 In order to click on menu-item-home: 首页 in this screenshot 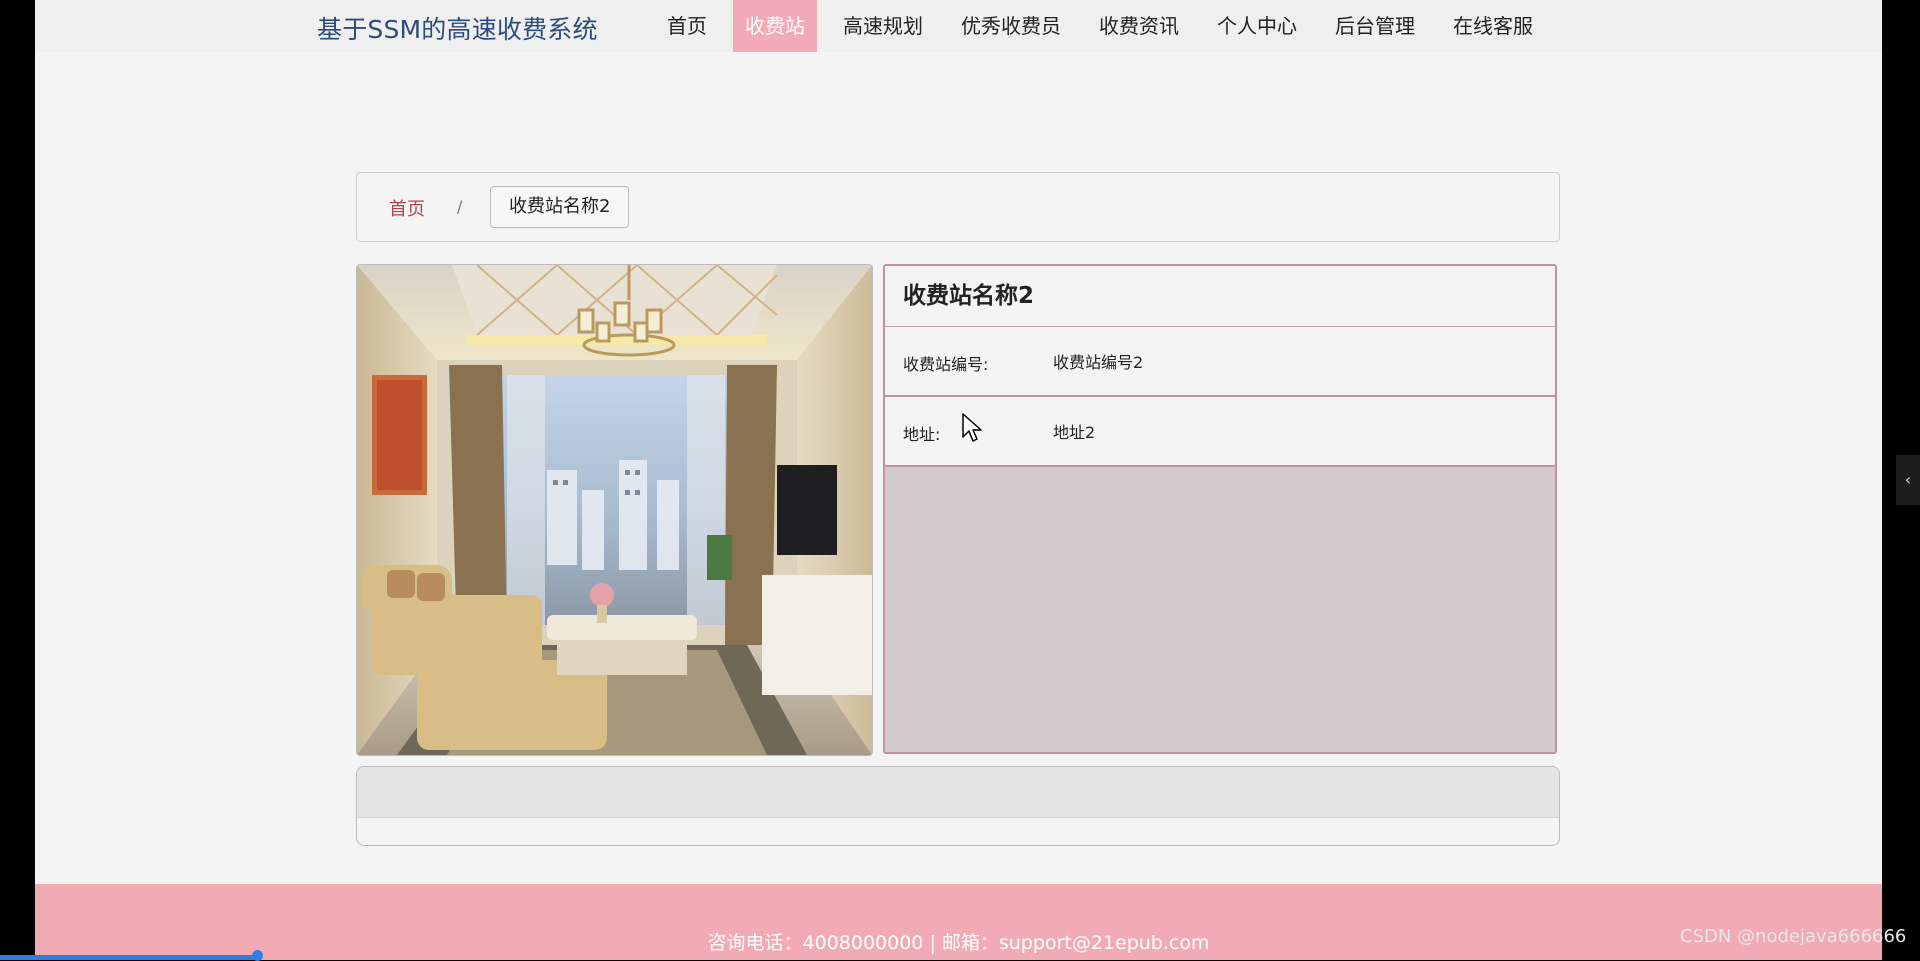, I will do `click(687, 26)`.